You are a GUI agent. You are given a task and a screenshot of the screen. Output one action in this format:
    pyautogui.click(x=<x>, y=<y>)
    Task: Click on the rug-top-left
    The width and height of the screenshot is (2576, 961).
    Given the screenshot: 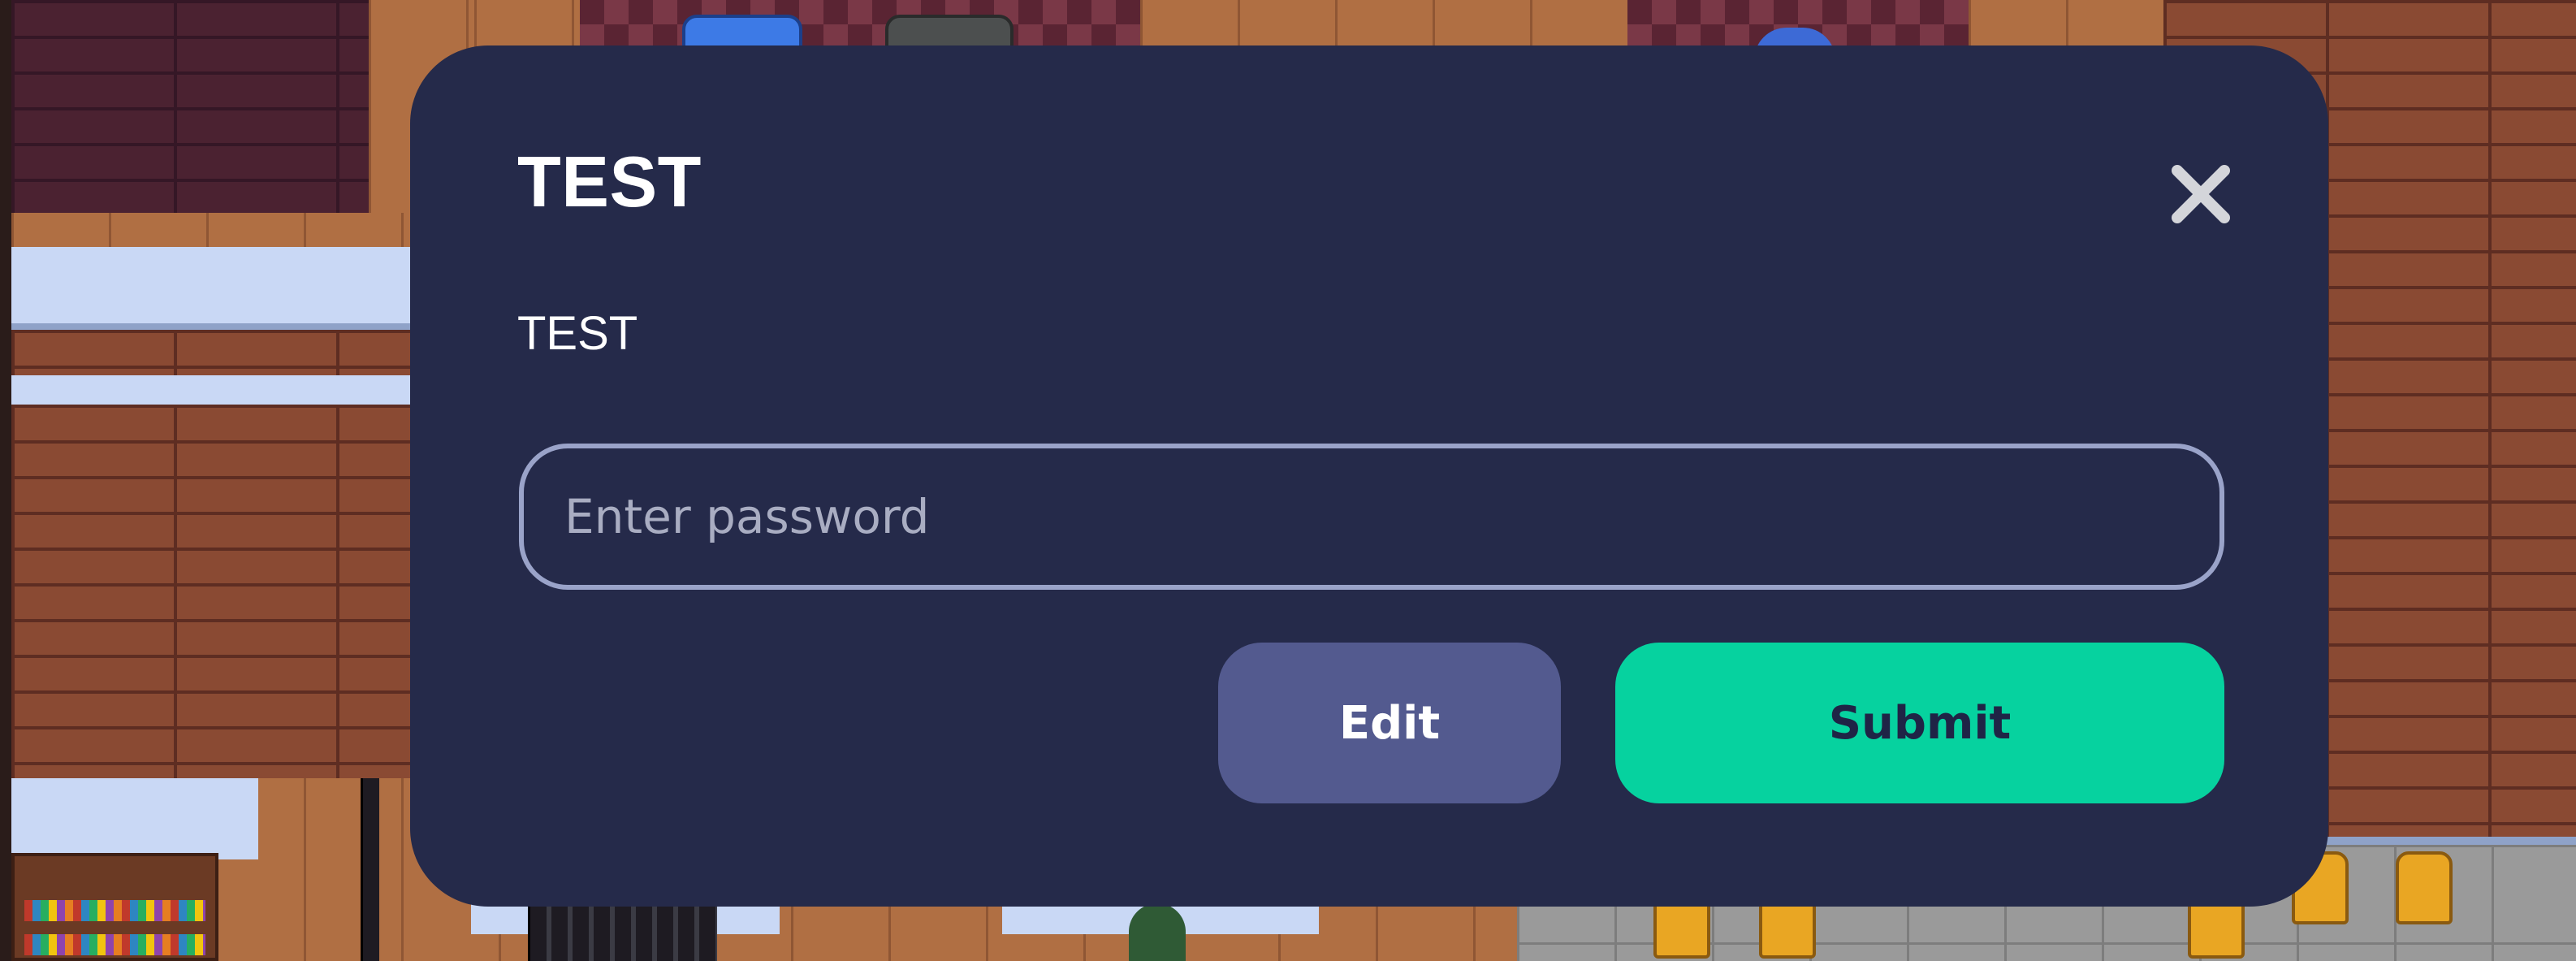 What is the action you would take?
    pyautogui.click(x=860, y=24)
    